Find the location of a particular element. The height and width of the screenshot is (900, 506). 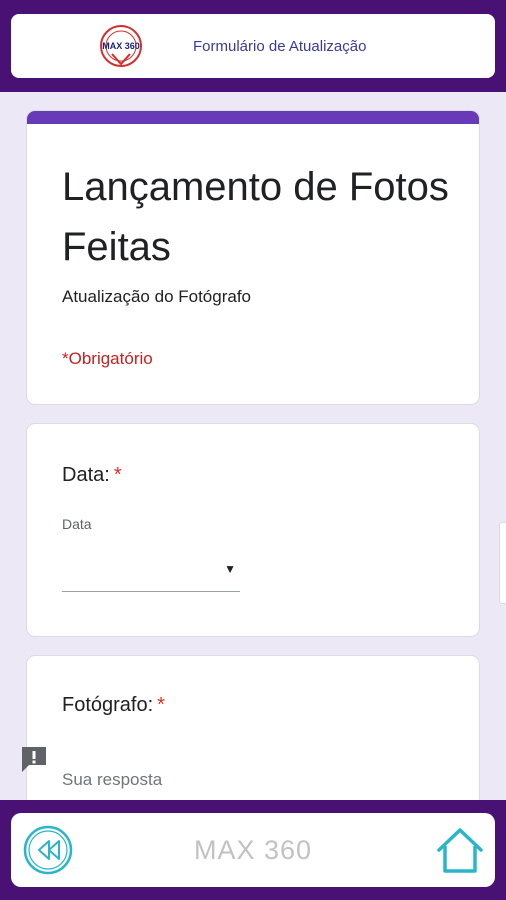

question-title: Data: * is located at coordinates (92, 475).